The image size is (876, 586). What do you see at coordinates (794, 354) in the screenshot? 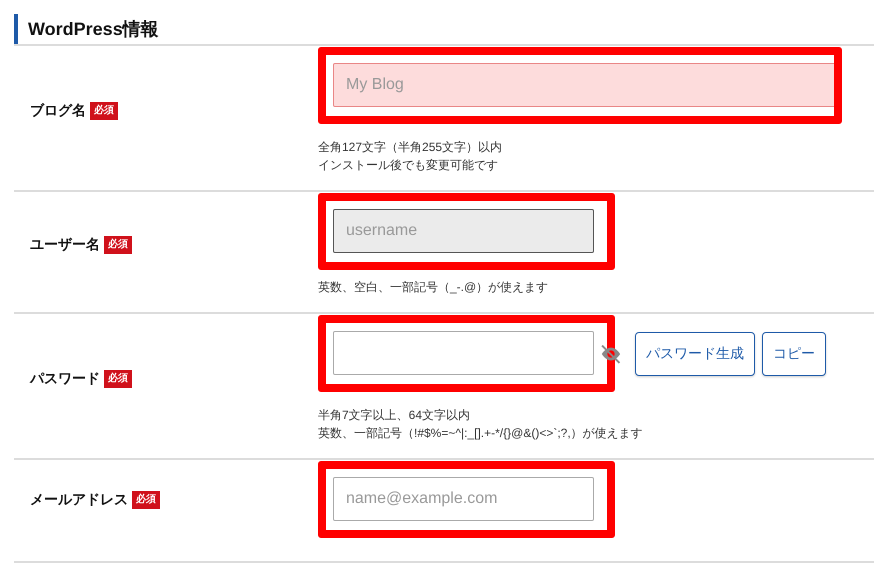
I see `action-button: コピー` at bounding box center [794, 354].